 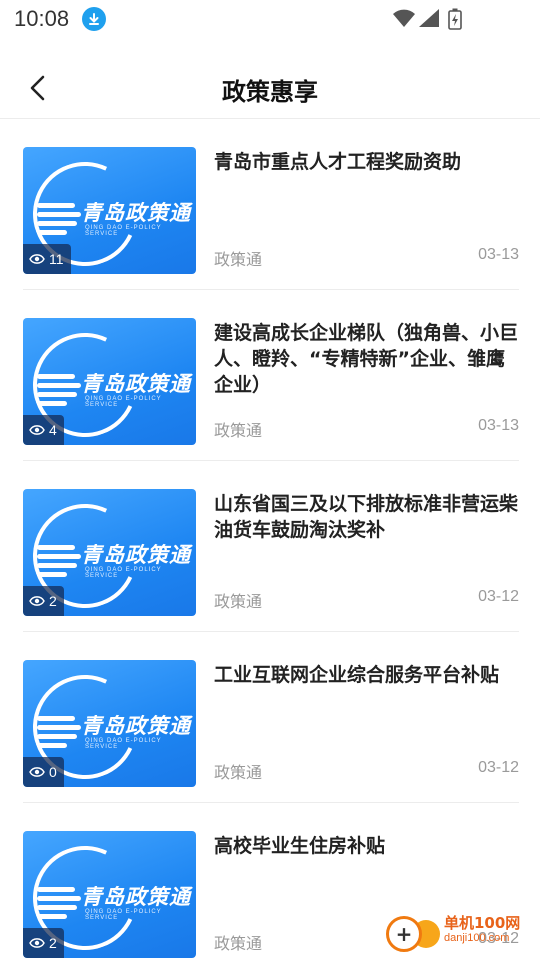 What do you see at coordinates (482, 922) in the screenshot?
I see `watermark-text: 单机100网` at bounding box center [482, 922].